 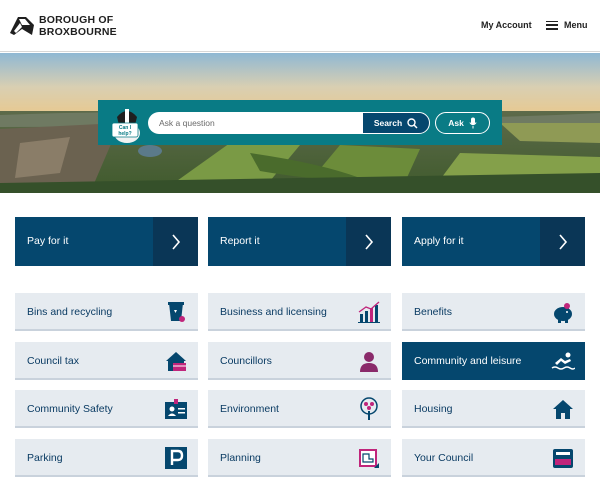 What do you see at coordinates (456, 123) in the screenshot?
I see `ask-button-label: Ask` at bounding box center [456, 123].